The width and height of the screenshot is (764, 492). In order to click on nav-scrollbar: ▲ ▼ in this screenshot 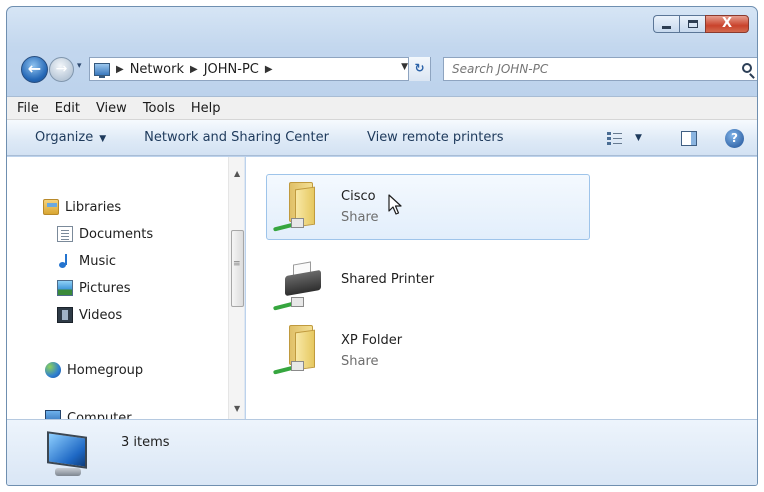, I will do `click(236, 288)`.